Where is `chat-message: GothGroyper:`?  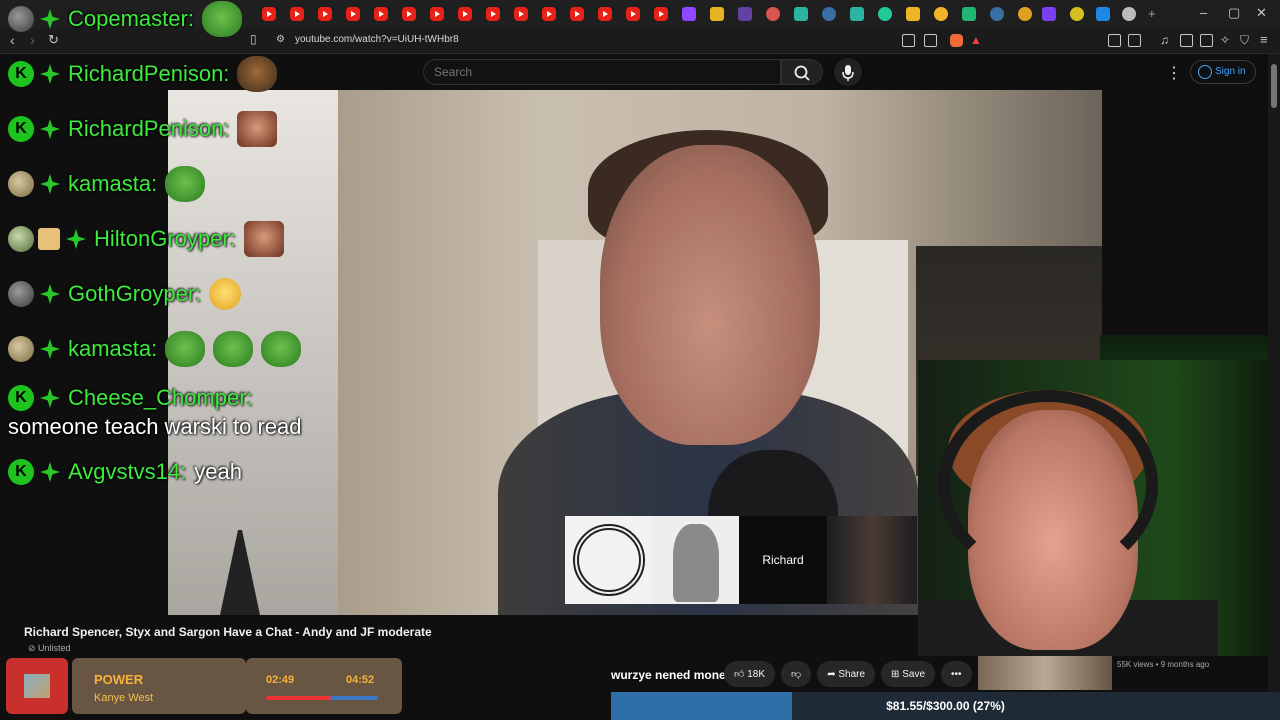
chat-message: GothGroyper: is located at coordinates (125, 294).